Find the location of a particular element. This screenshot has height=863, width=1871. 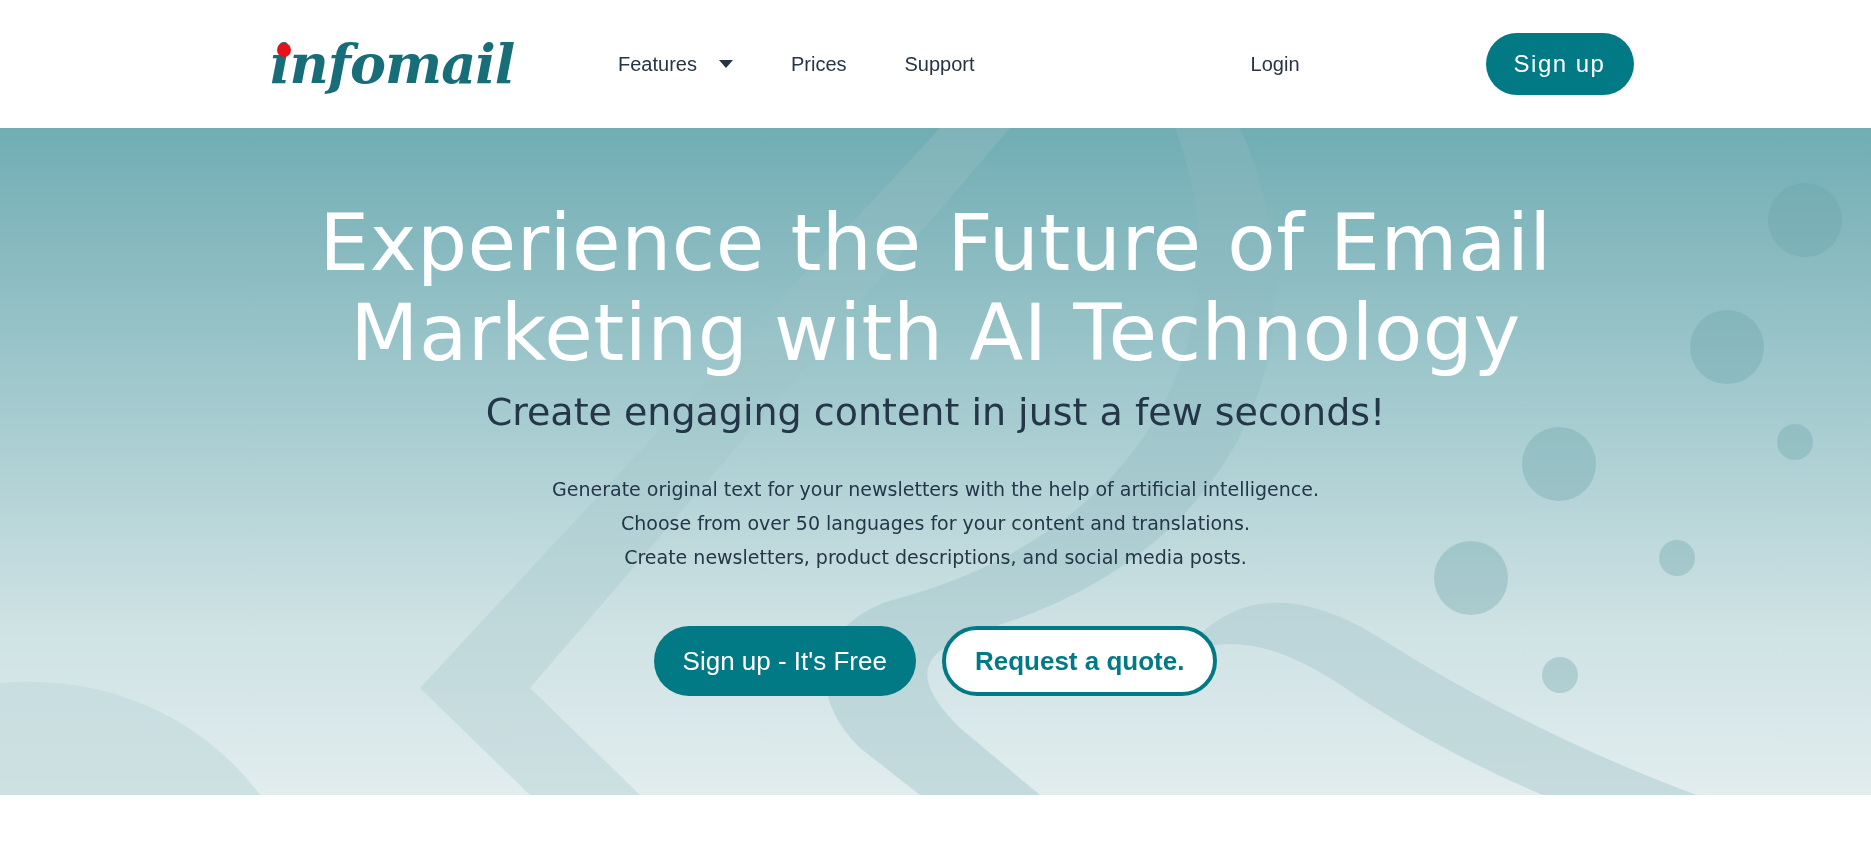

logo: infomail is located at coordinates (392, 64).